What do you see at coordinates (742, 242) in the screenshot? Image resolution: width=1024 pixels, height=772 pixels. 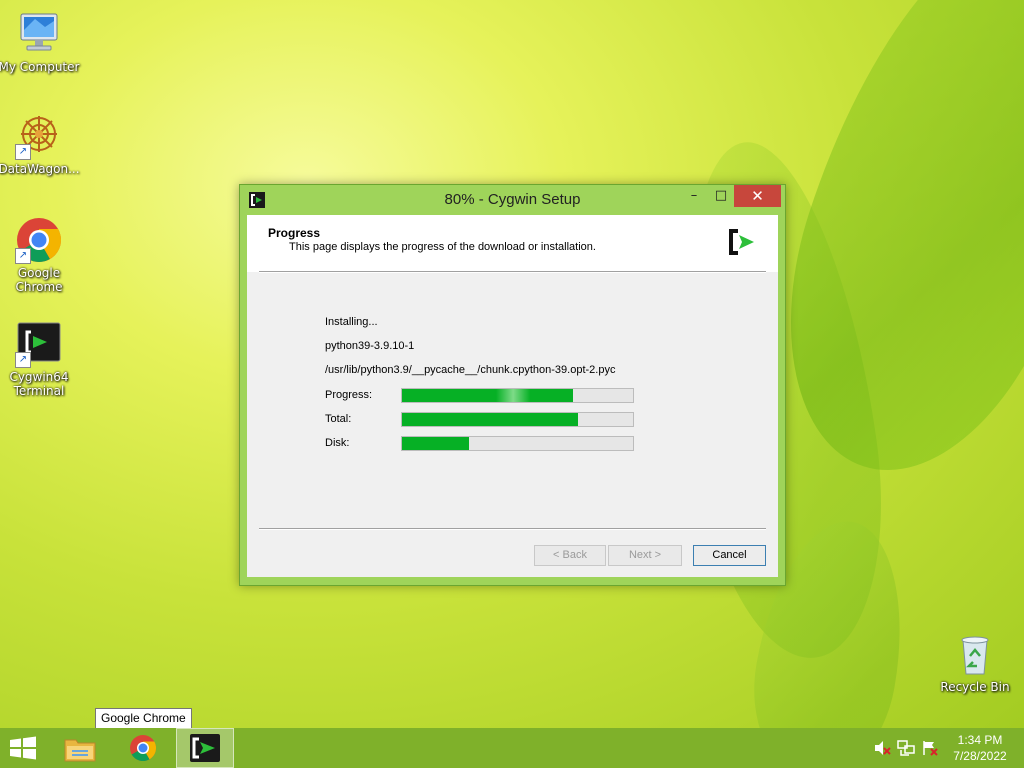 I see `cygwin-logo-icon` at bounding box center [742, 242].